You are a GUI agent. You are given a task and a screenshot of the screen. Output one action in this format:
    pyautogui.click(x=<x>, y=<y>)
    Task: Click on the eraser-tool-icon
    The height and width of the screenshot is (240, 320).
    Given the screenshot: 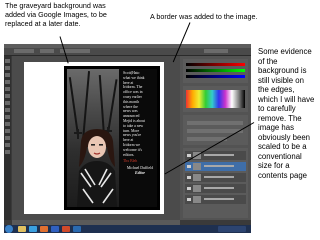 What is the action you would take?
    pyautogui.click(x=7, y=110)
    